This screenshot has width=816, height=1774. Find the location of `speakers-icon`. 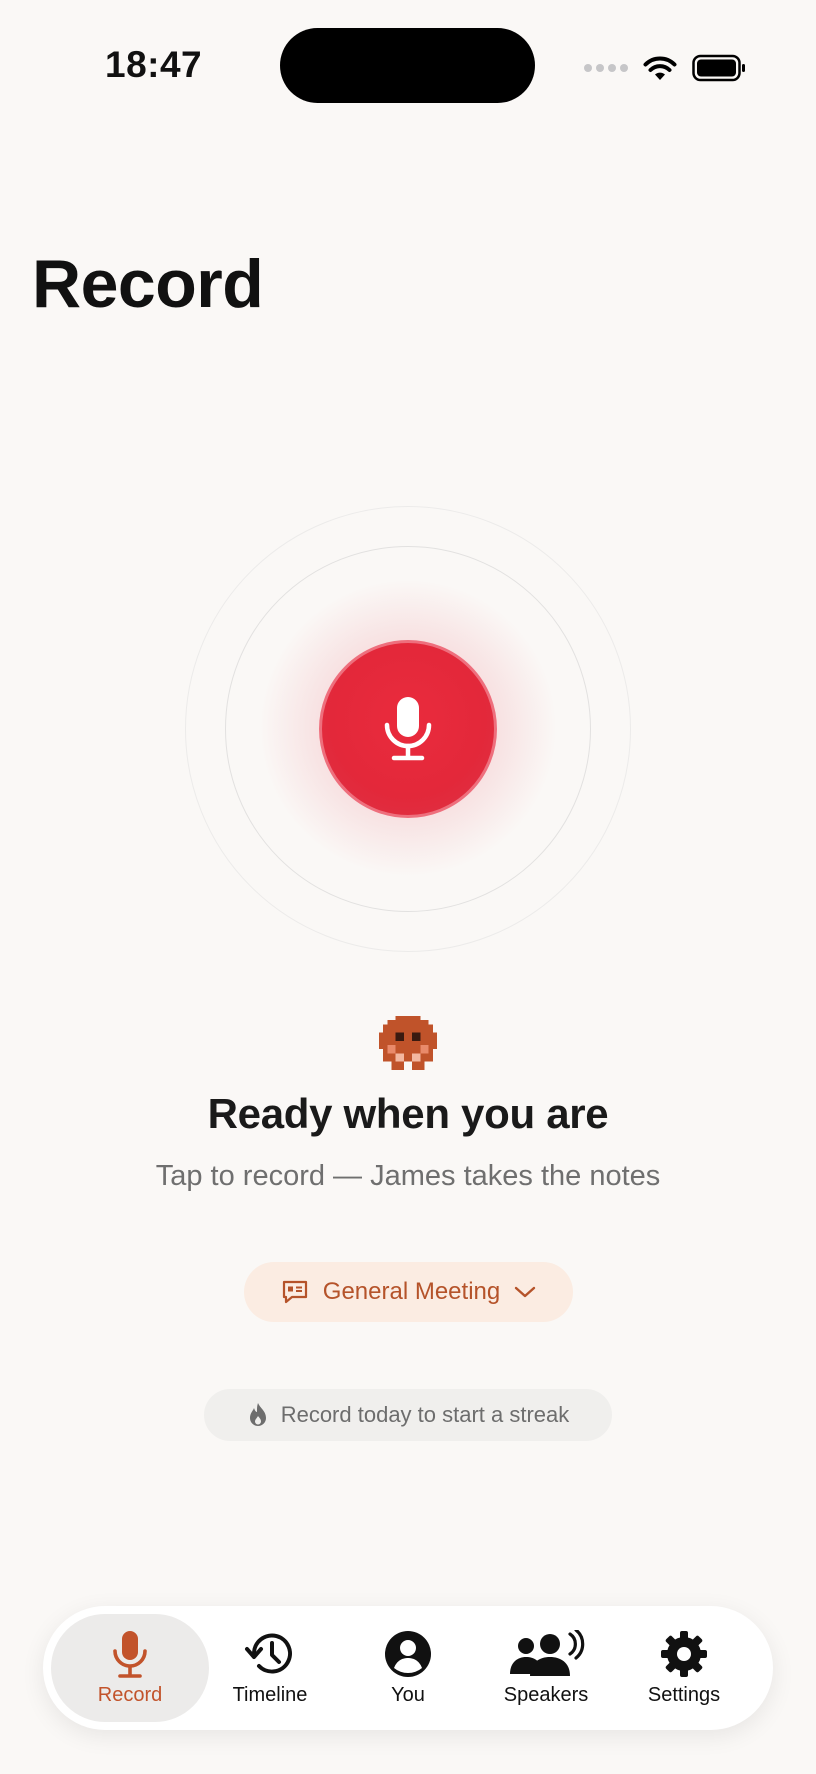

speakers-icon is located at coordinates (547, 1652).